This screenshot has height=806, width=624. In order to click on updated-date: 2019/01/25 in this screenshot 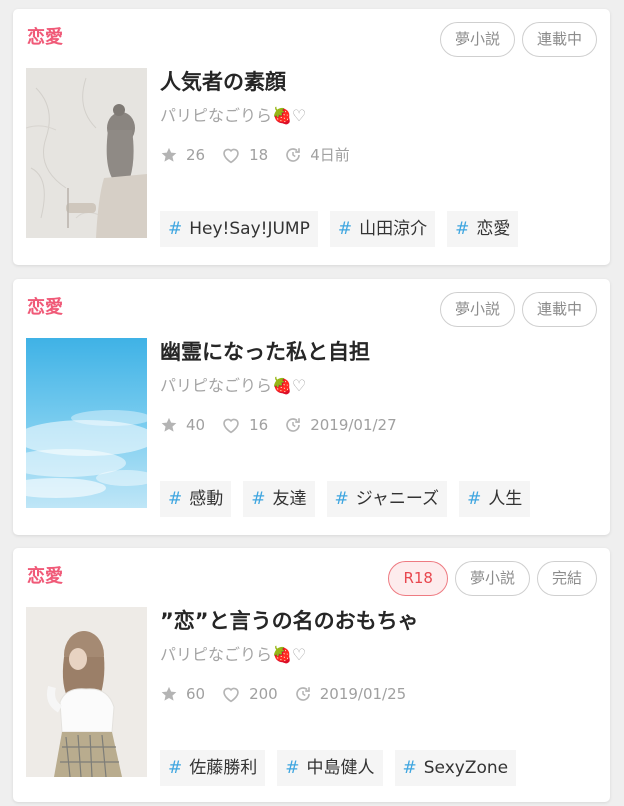, I will do `click(350, 694)`.